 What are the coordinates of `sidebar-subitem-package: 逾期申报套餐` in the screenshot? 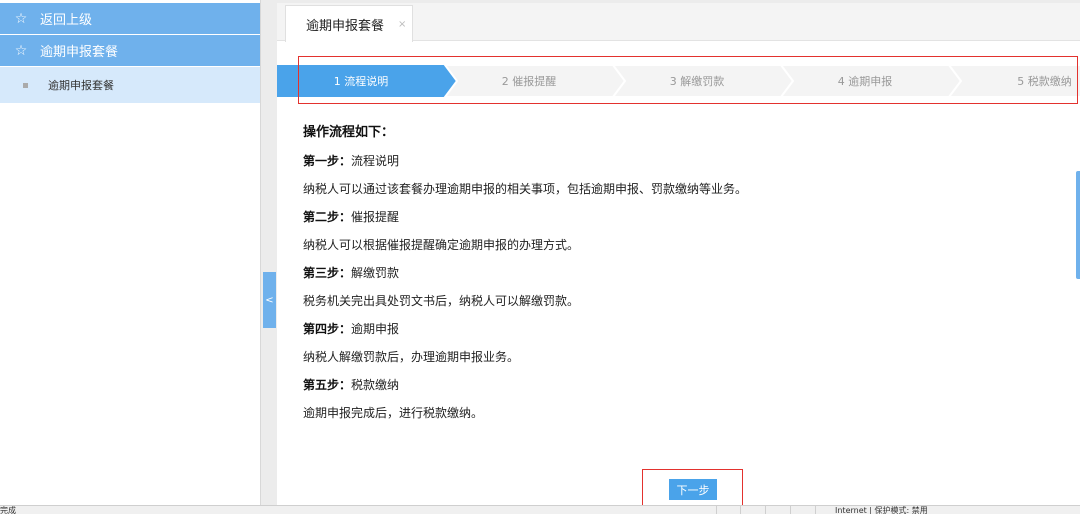 It's located at (130, 85).